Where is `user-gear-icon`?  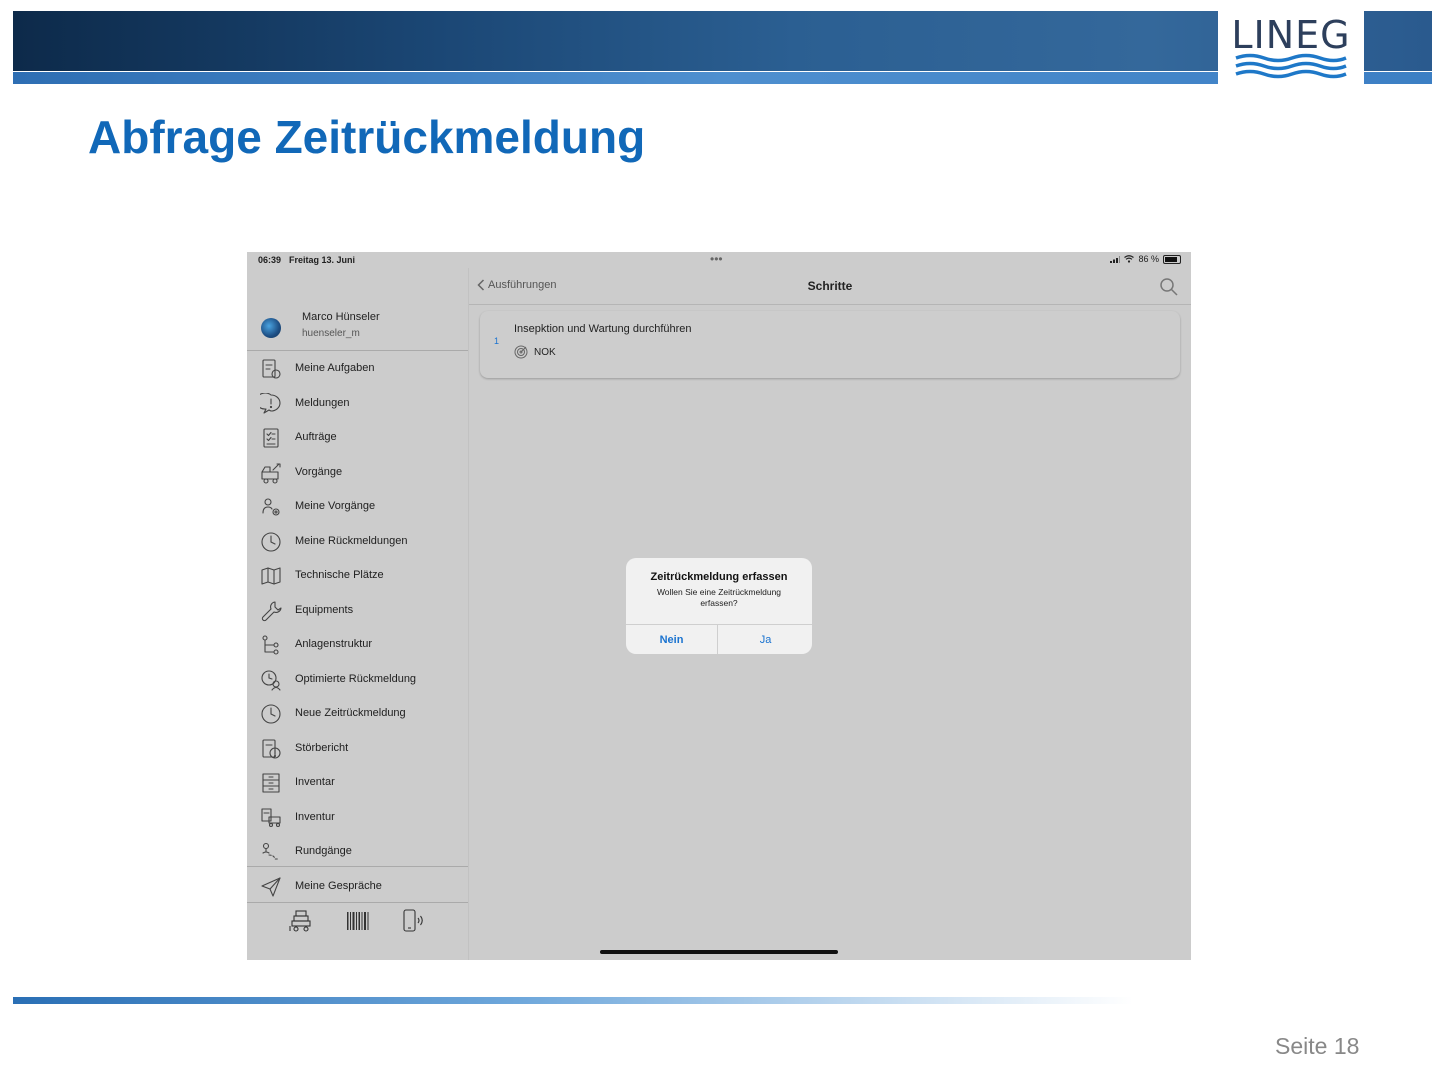
user-gear-icon is located at coordinates (271, 507).